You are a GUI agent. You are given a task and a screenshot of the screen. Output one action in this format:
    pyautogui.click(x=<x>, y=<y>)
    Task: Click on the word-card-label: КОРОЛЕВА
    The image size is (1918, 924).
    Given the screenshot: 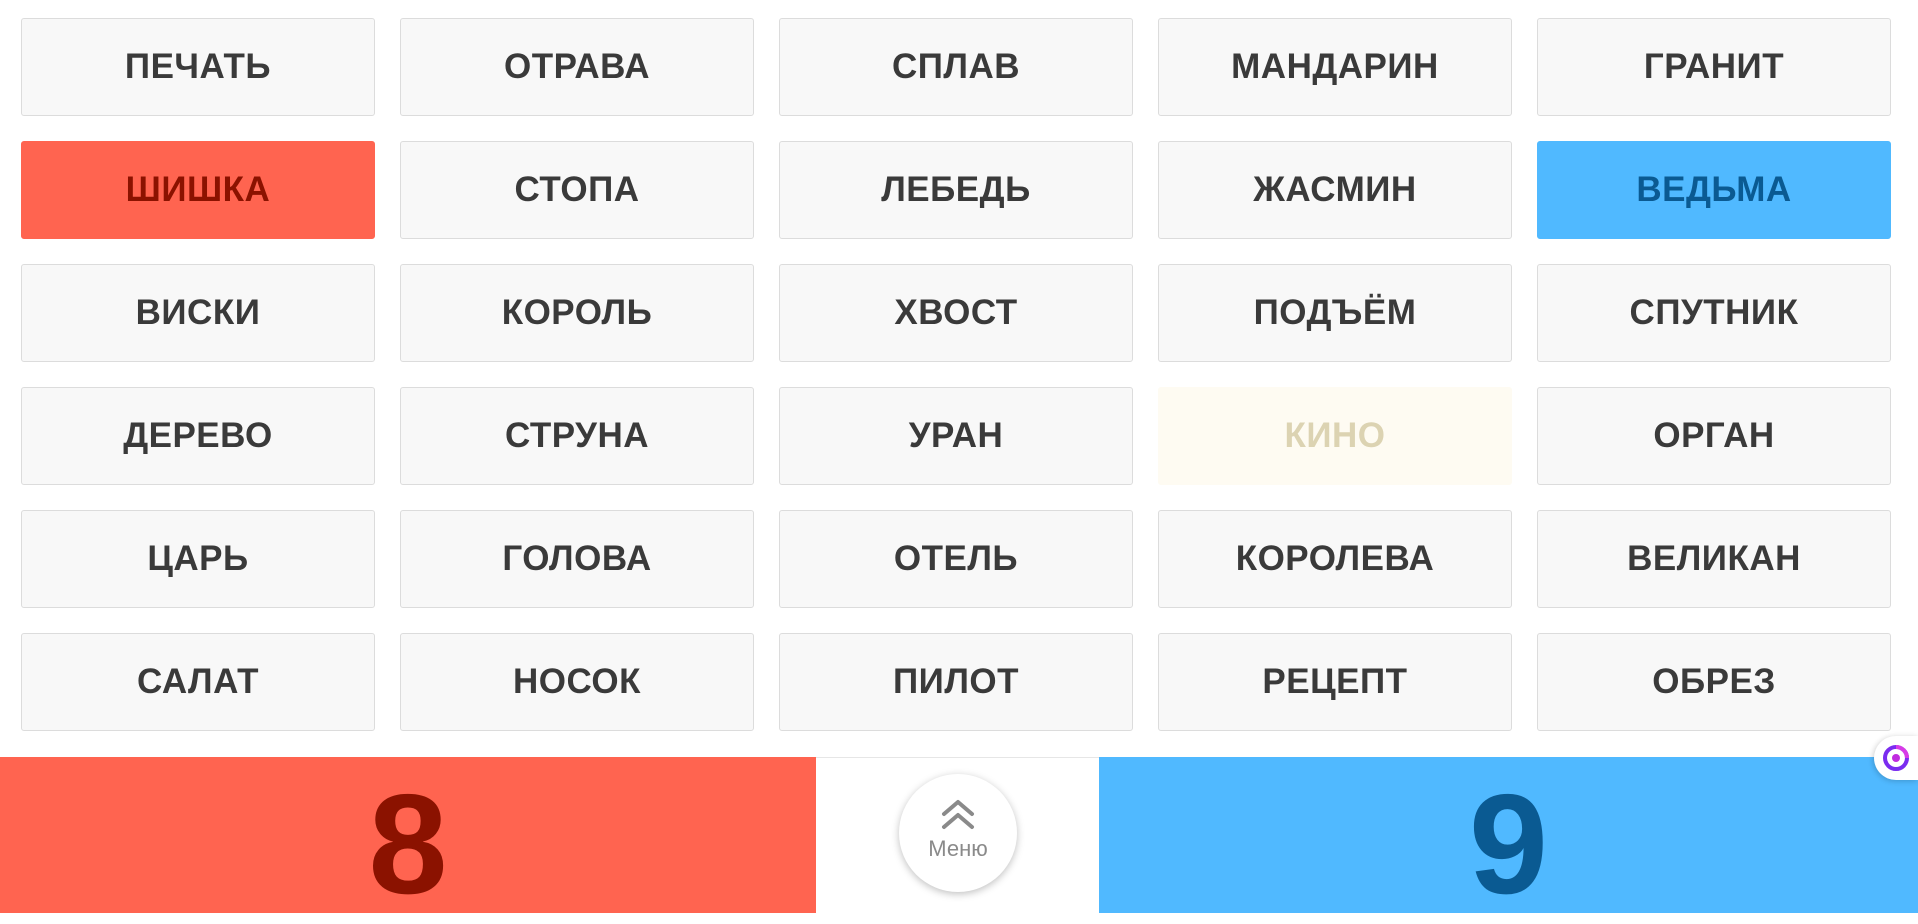 What is the action you would take?
    pyautogui.click(x=1335, y=558)
    